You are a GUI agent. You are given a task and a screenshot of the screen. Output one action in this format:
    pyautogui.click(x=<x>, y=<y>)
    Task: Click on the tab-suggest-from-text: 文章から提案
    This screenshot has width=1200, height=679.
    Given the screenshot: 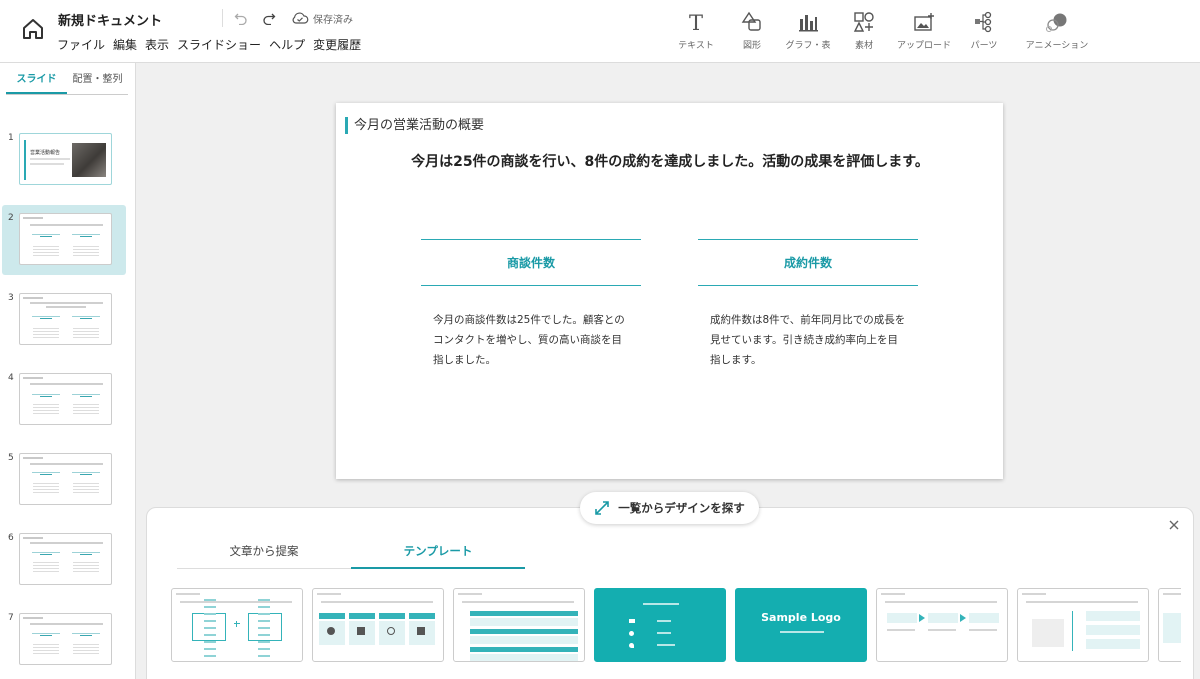 What is the action you would take?
    pyautogui.click(x=264, y=555)
    